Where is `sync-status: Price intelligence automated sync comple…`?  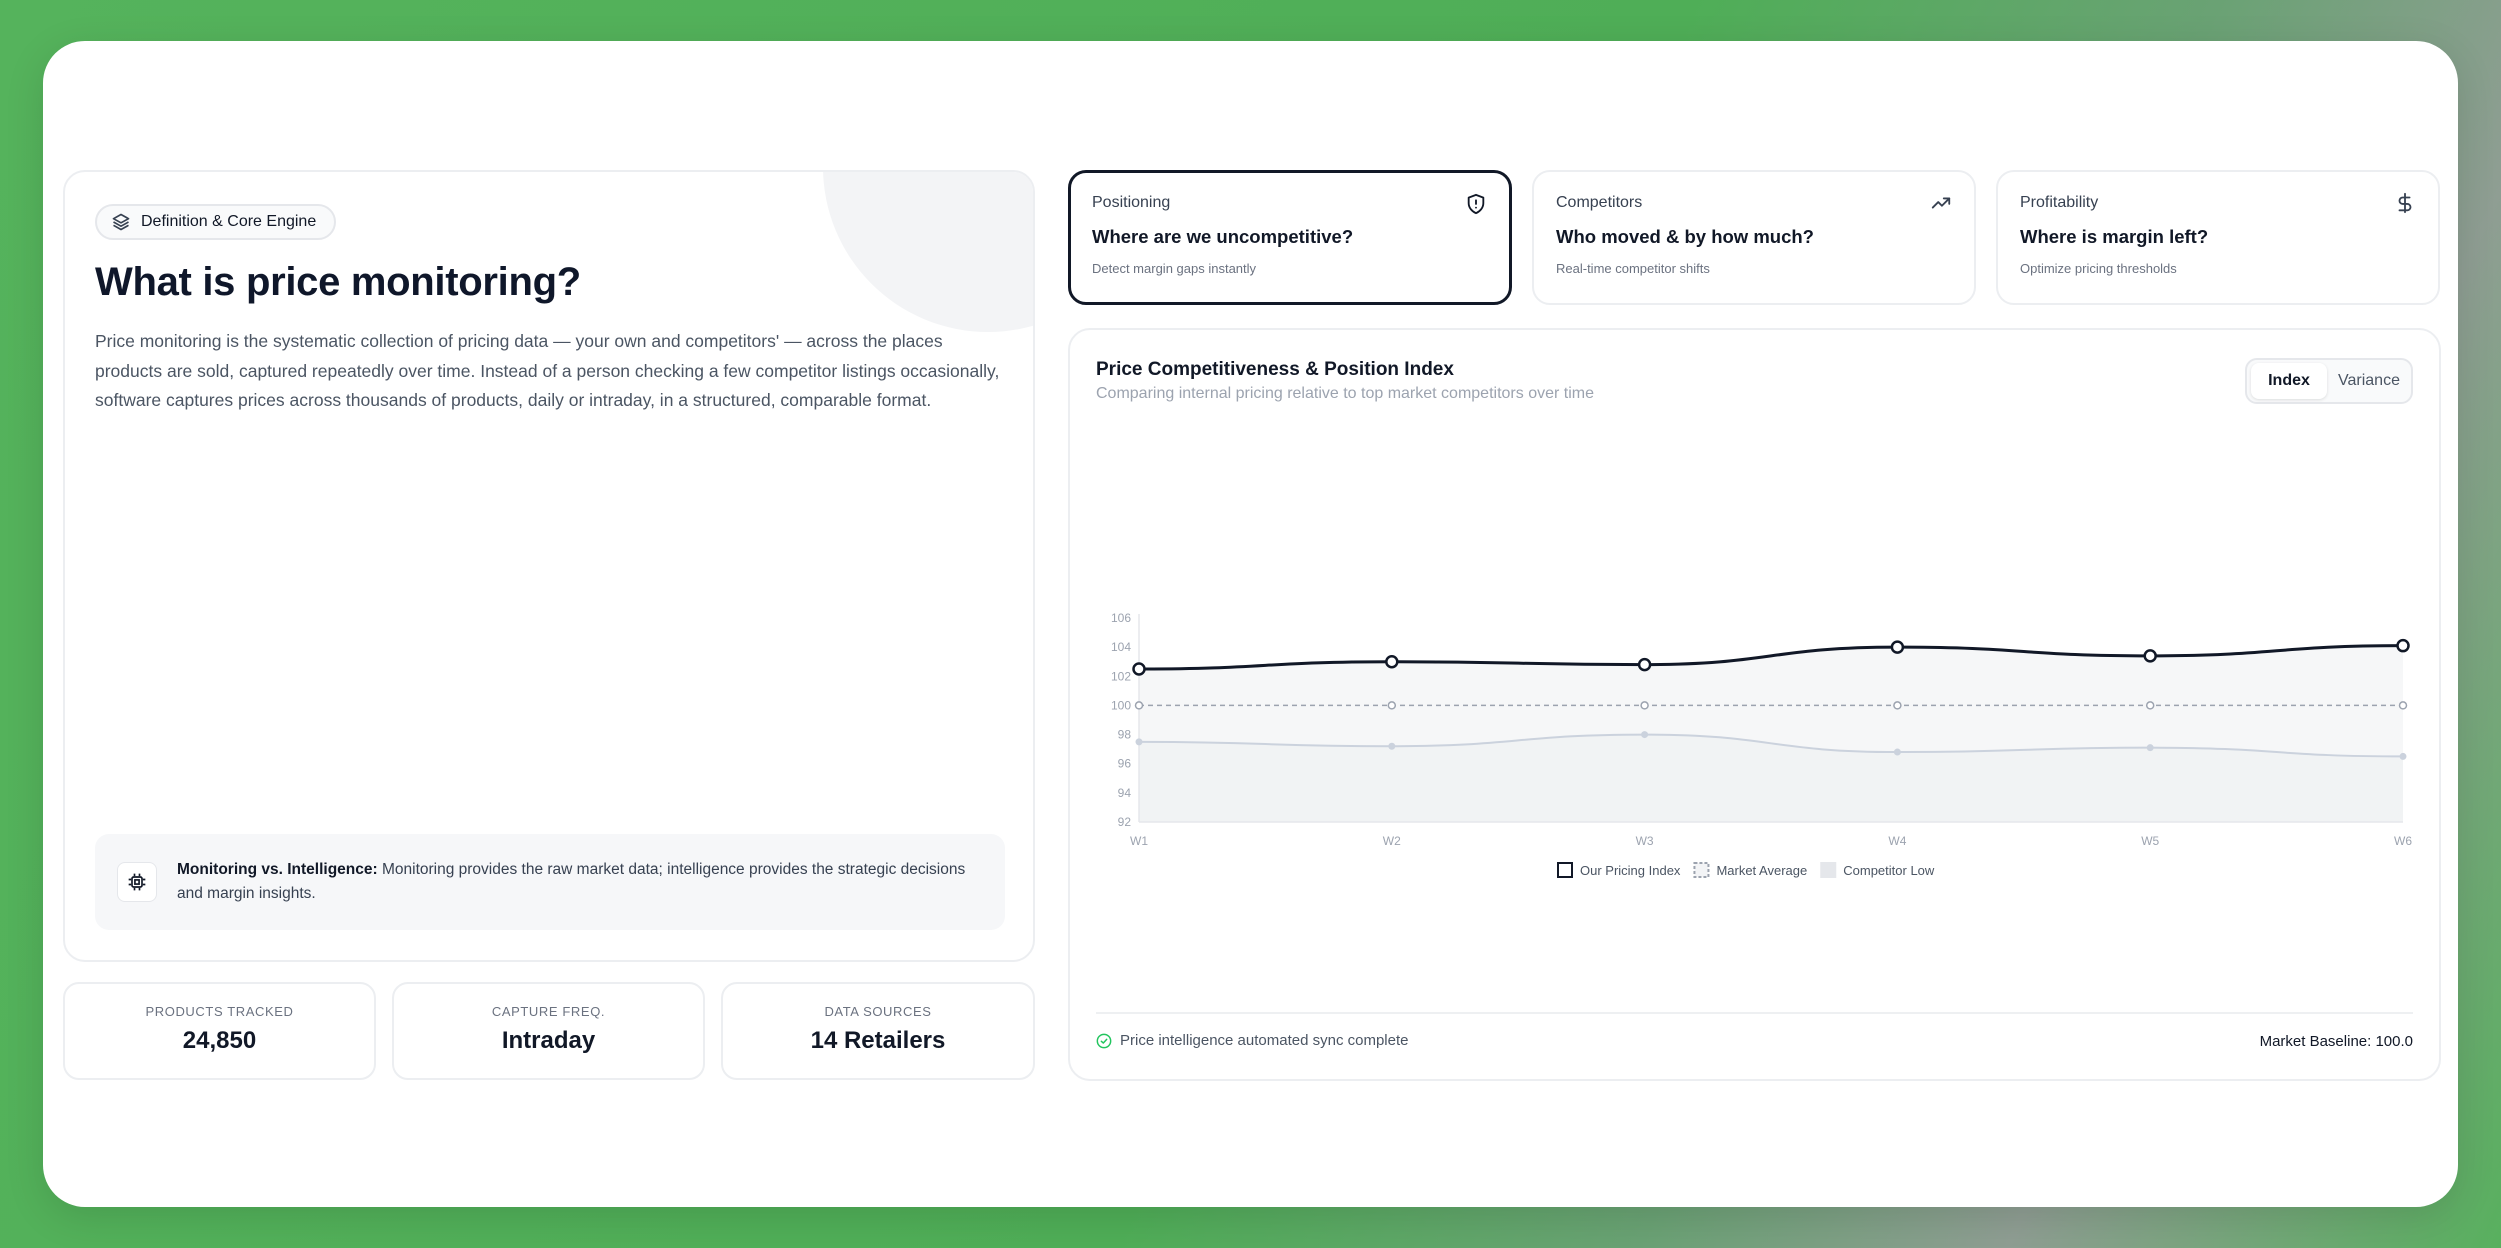
sync-status: Price intelligence automated sync comple… is located at coordinates (1252, 1040).